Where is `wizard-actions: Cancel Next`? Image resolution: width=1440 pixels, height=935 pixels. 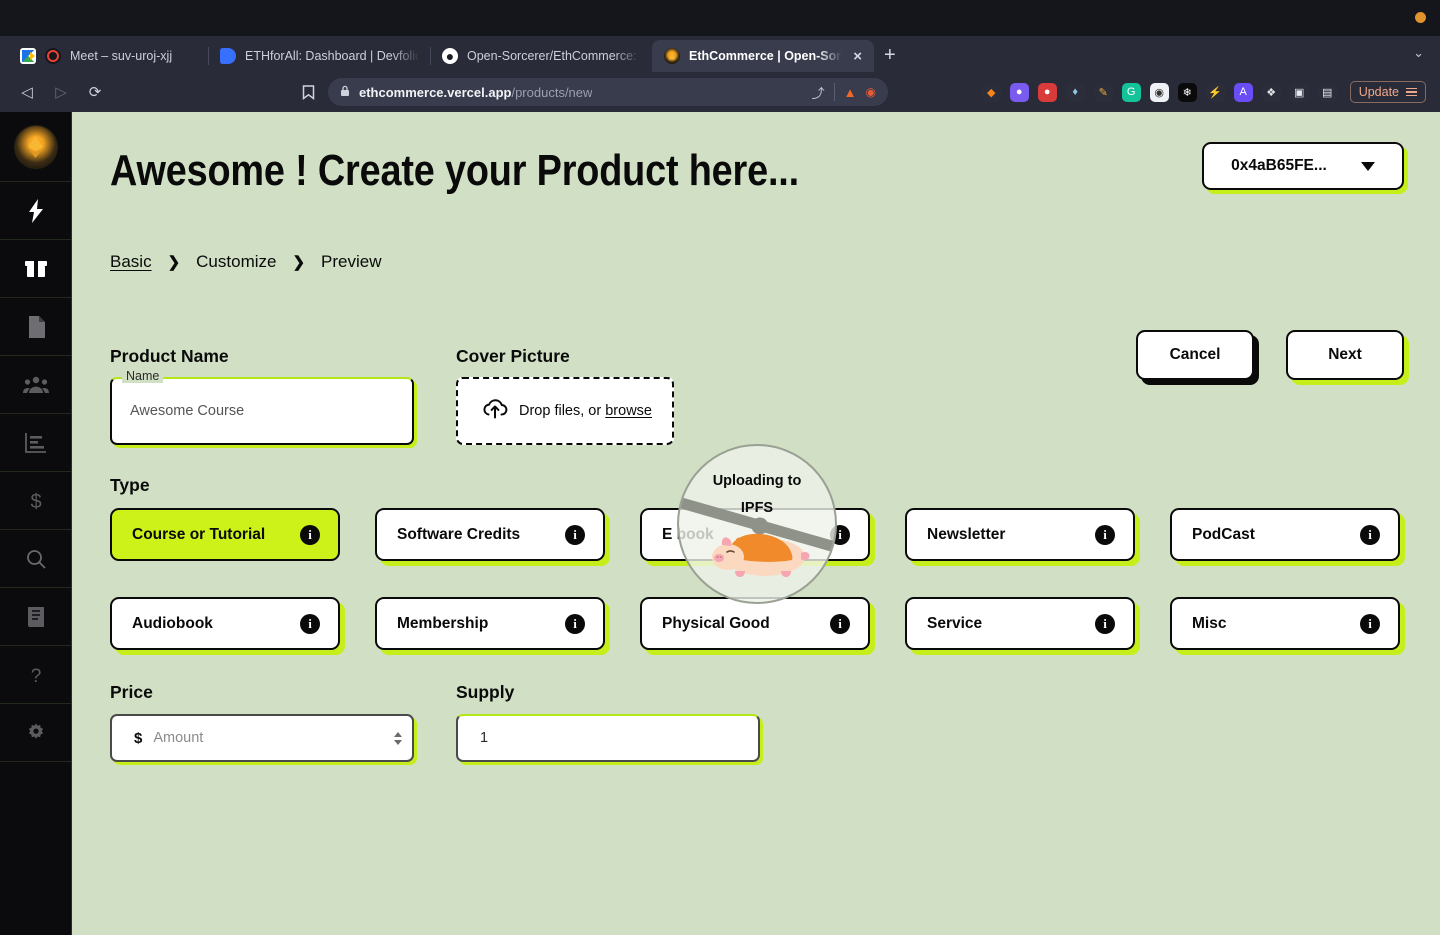
wizard-actions: Cancel Next is located at coordinates (1270, 355).